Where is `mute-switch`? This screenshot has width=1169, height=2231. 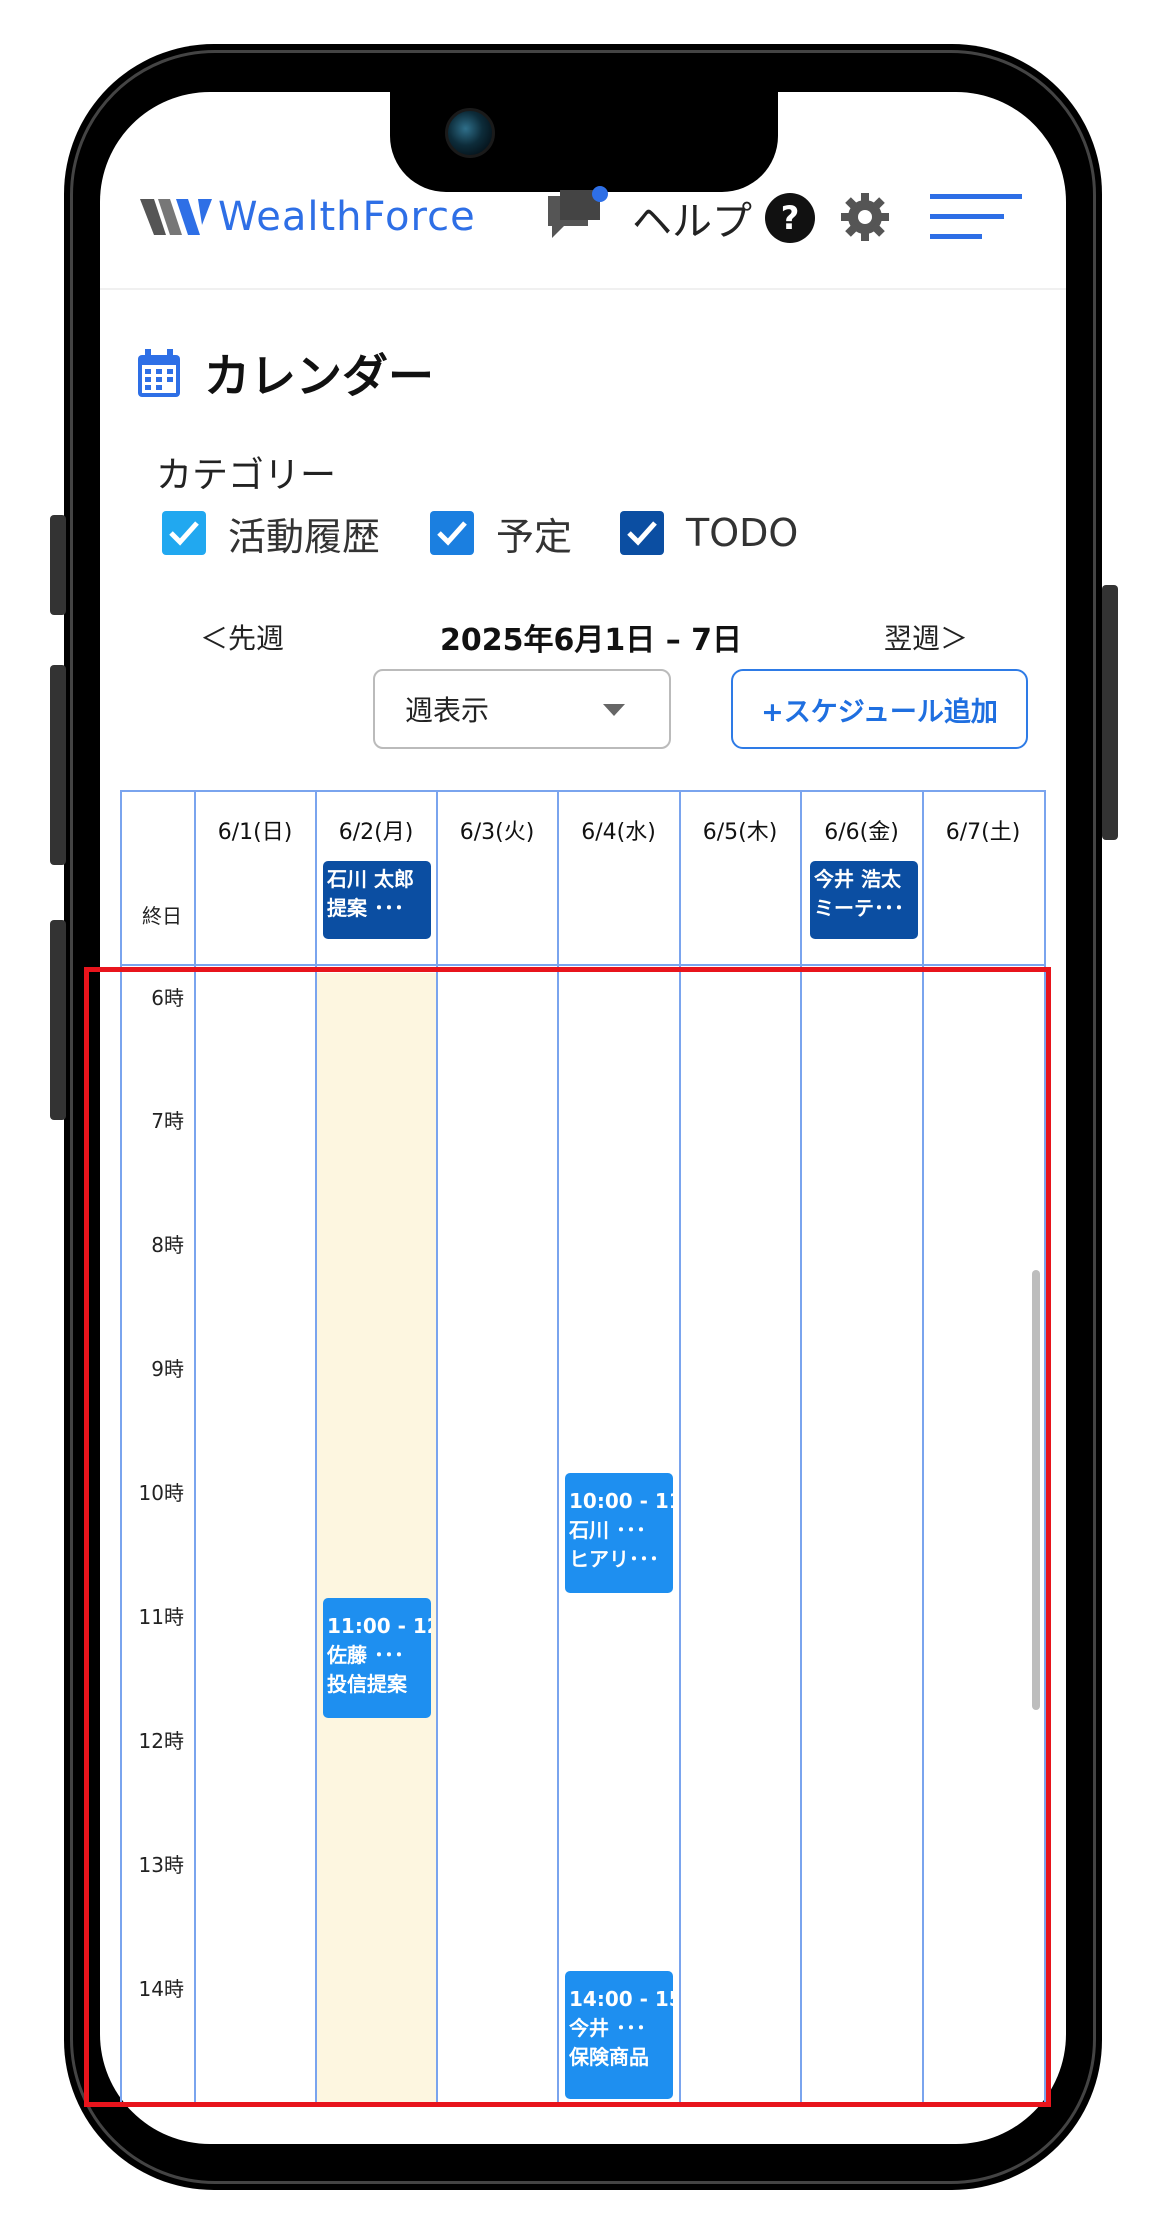
mute-switch is located at coordinates (58, 565).